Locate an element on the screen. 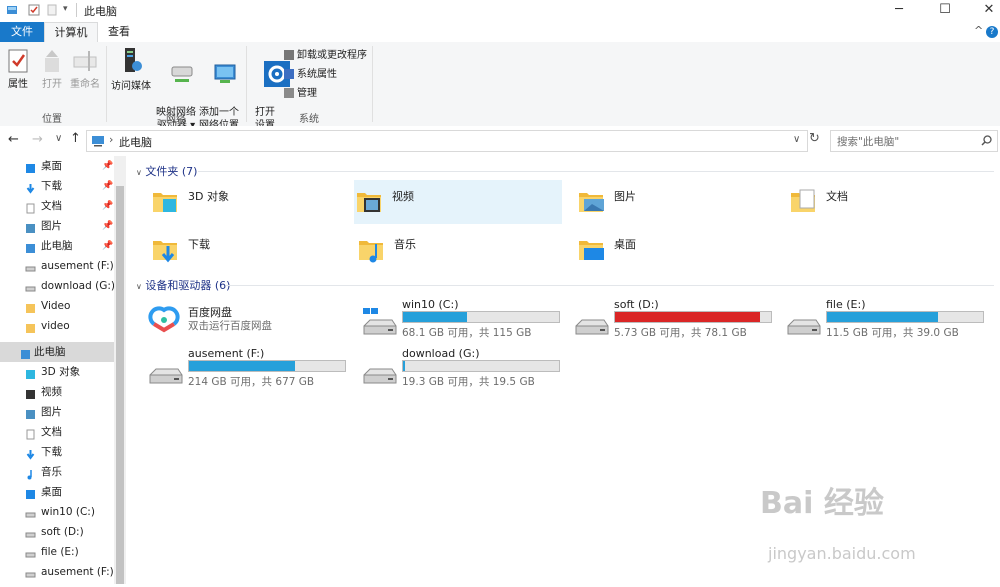 The height and width of the screenshot is (587, 1000). scrollbar-thumb is located at coordinates (120, 385).